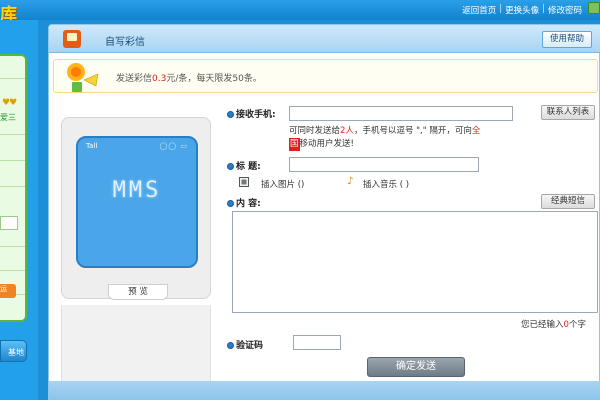 The width and height of the screenshot is (600, 400). I want to click on corner-button, so click(594, 8).